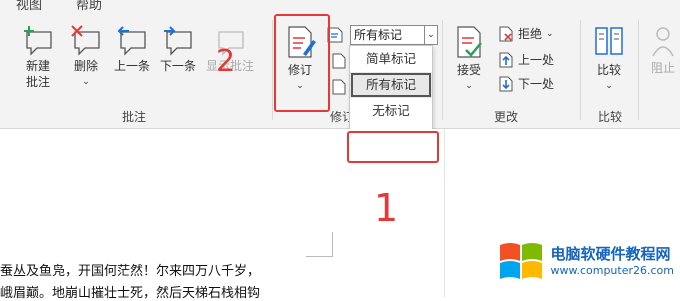  Describe the element at coordinates (38, 41) in the screenshot. I see `new-comment-icon` at that location.